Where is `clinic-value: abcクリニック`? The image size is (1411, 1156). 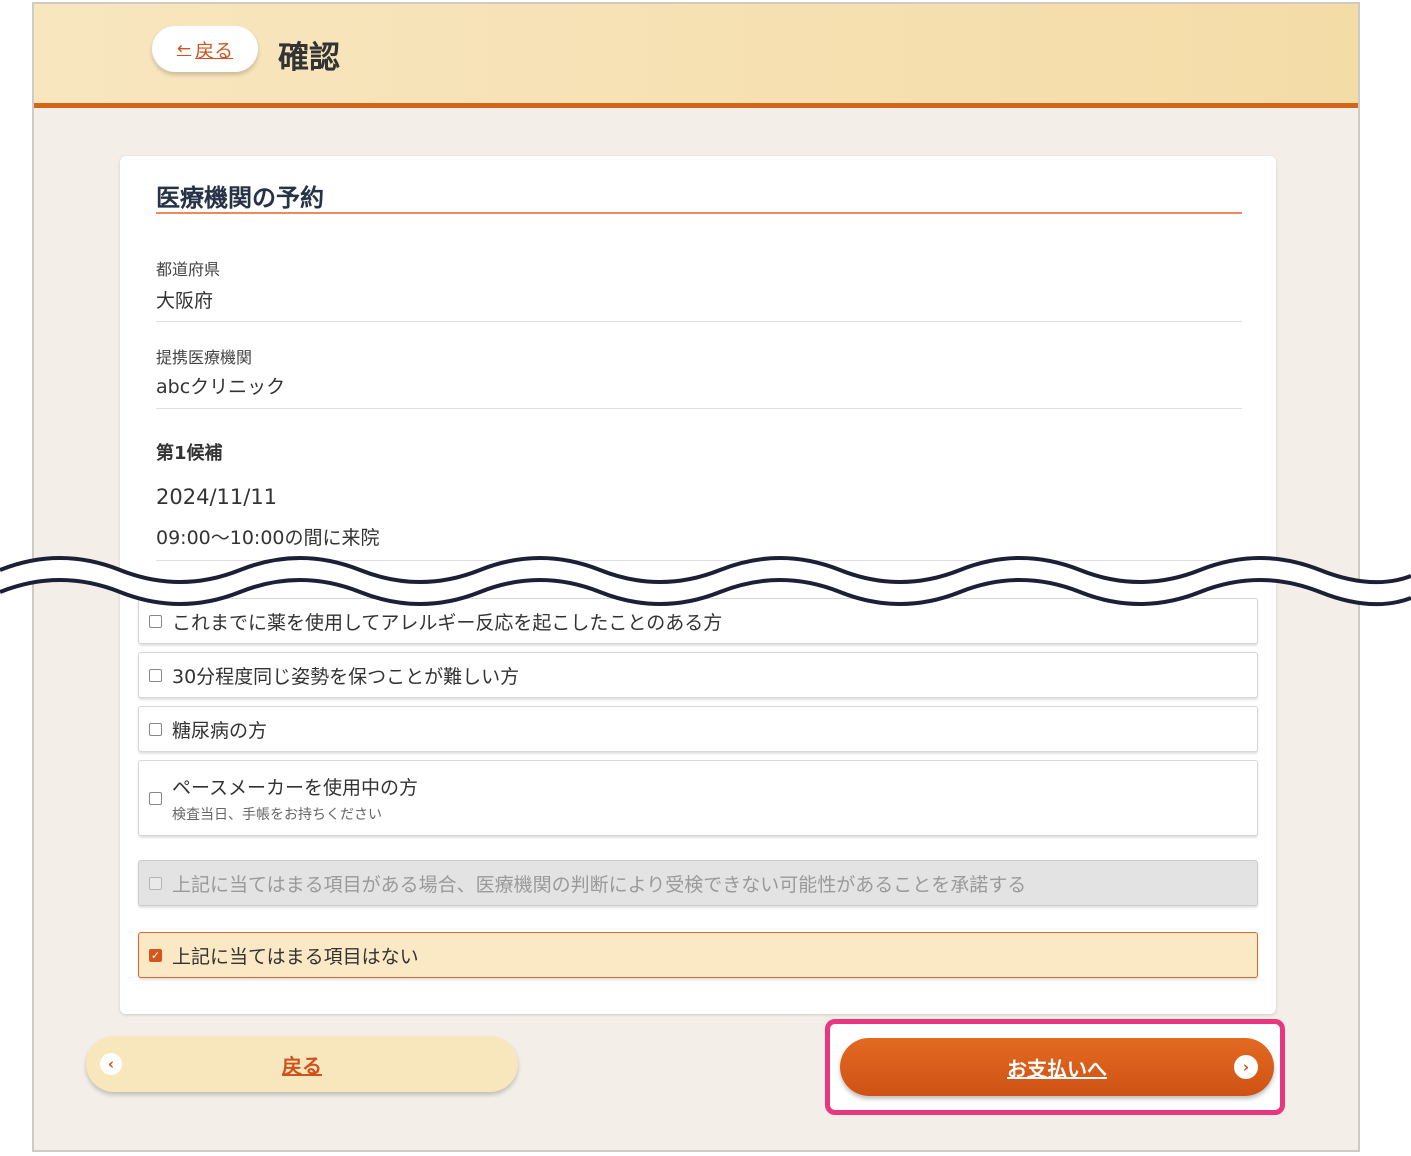
clinic-value: abcクリニック is located at coordinates (221, 387).